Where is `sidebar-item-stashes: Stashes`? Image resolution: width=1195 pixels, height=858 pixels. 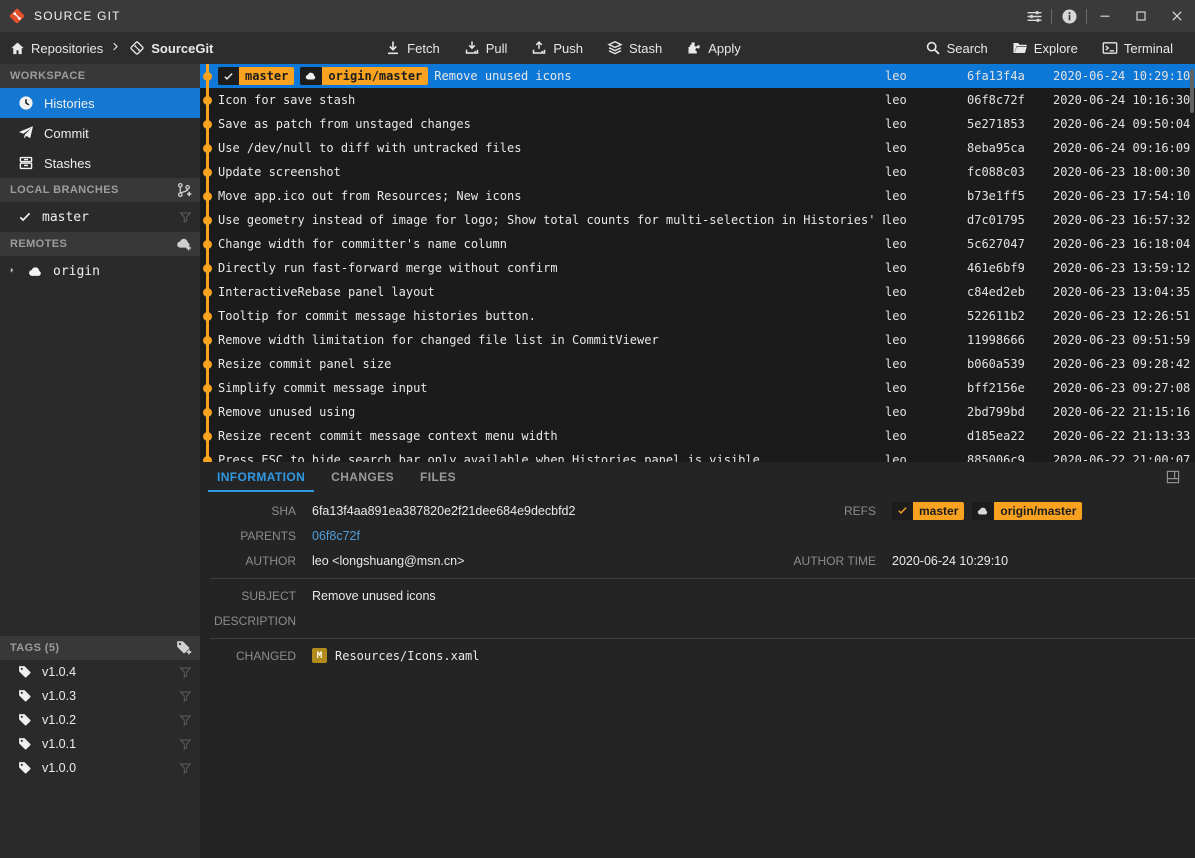
sidebar-item-stashes: Stashes is located at coordinates (100, 163).